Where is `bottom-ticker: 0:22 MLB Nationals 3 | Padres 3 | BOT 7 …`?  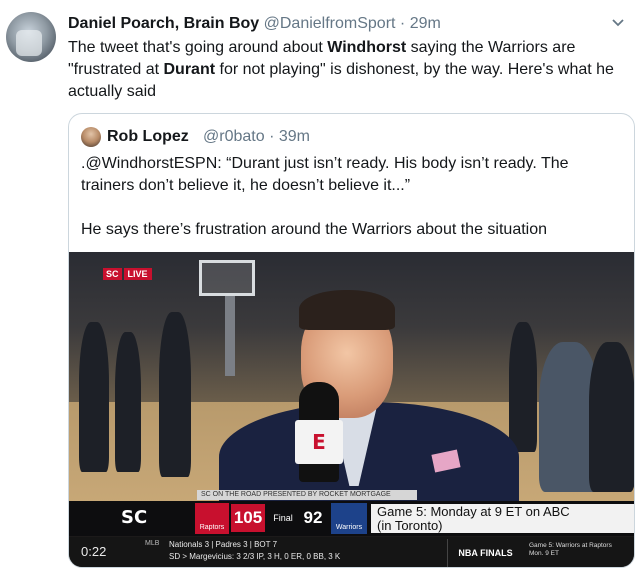
bottom-ticker: 0:22 MLB Nationals 3 | Padres 3 | BOT 7 … is located at coordinates (351, 552).